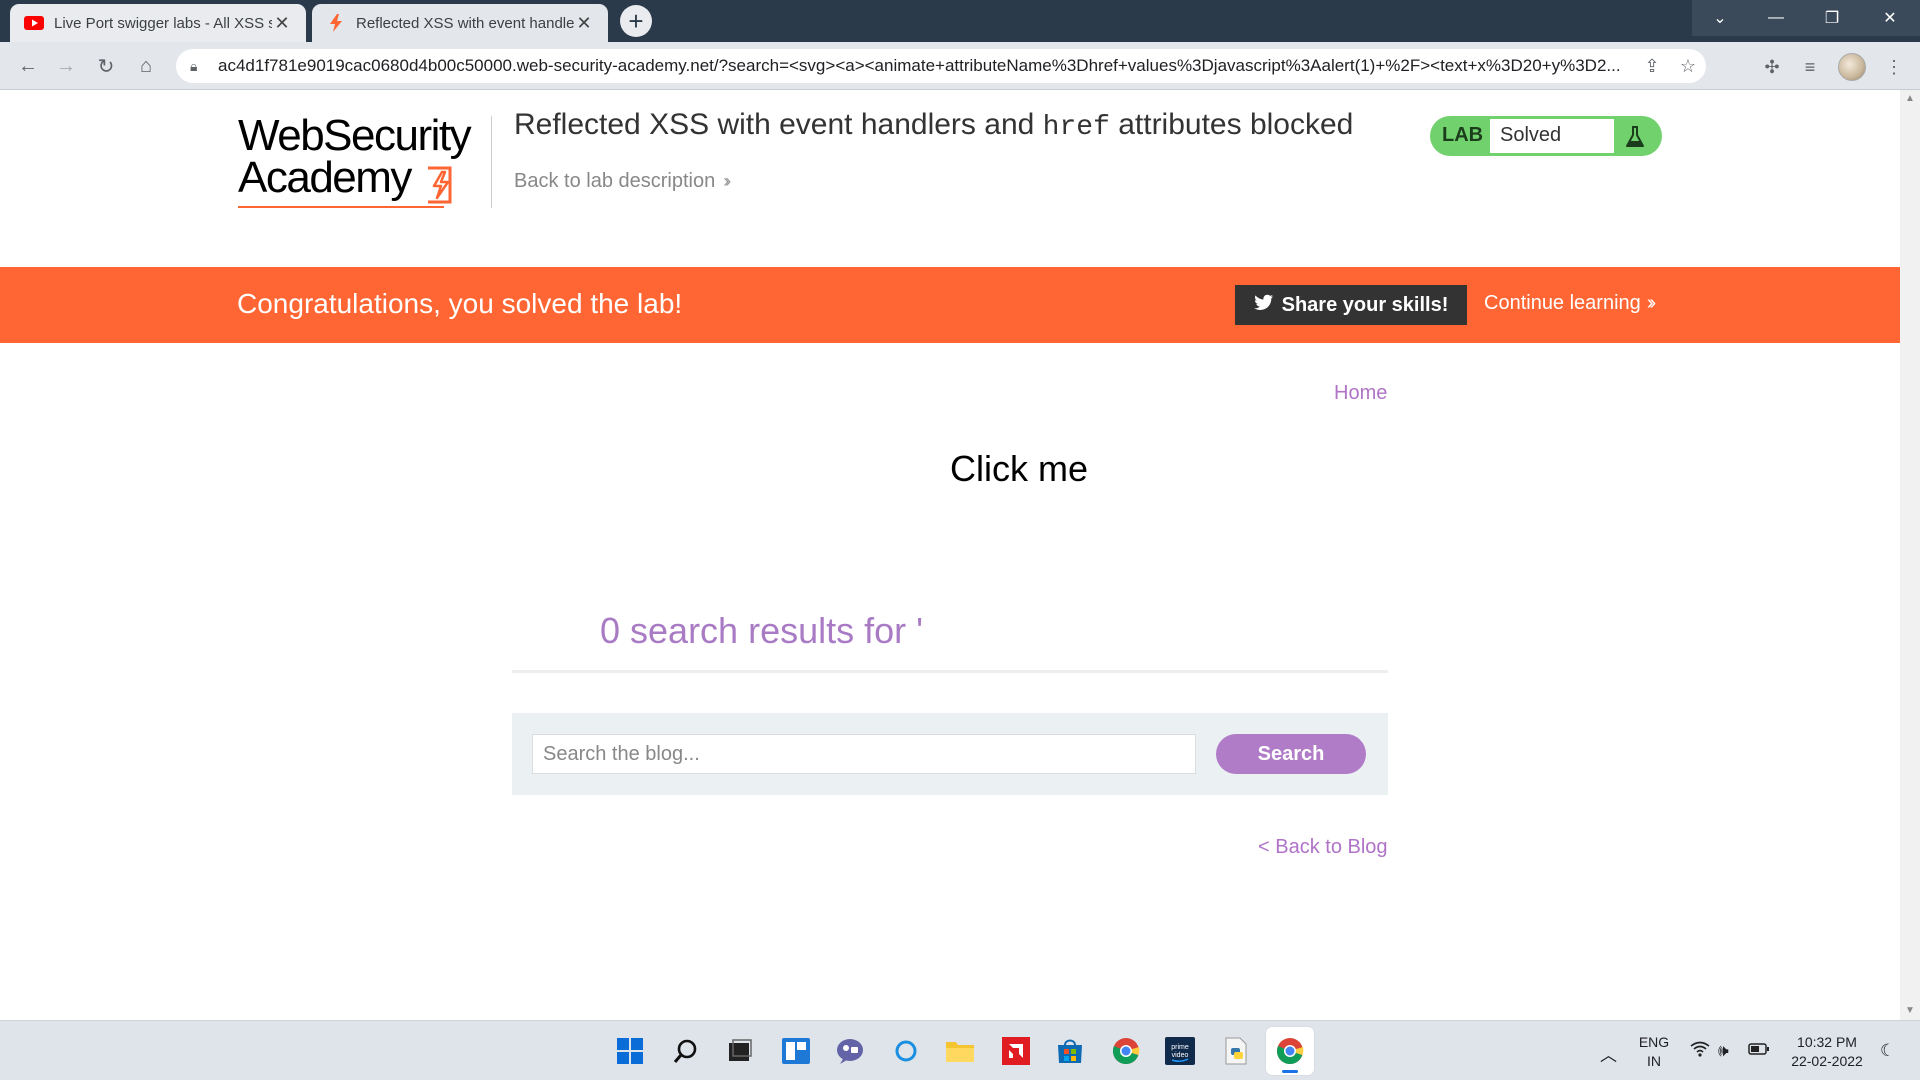 The image size is (1920, 1080). What do you see at coordinates (1890, 18) in the screenshot?
I see `close-window-button: ✕` at bounding box center [1890, 18].